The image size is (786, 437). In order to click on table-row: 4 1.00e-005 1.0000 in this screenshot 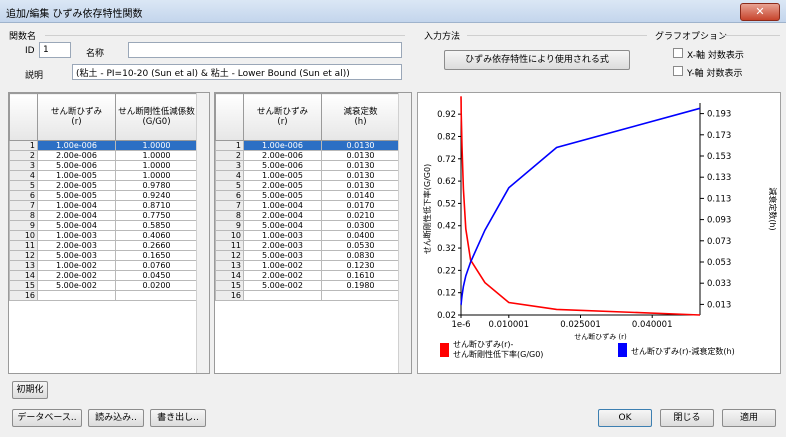, I will do `click(103, 175)`.